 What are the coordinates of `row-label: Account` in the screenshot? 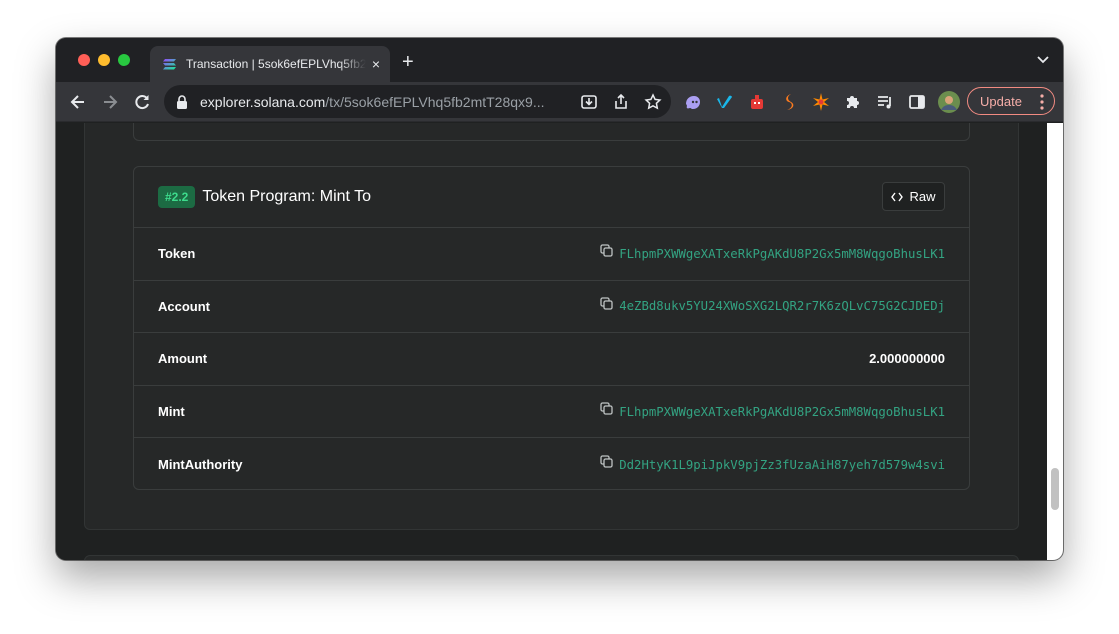 It's located at (184, 306).